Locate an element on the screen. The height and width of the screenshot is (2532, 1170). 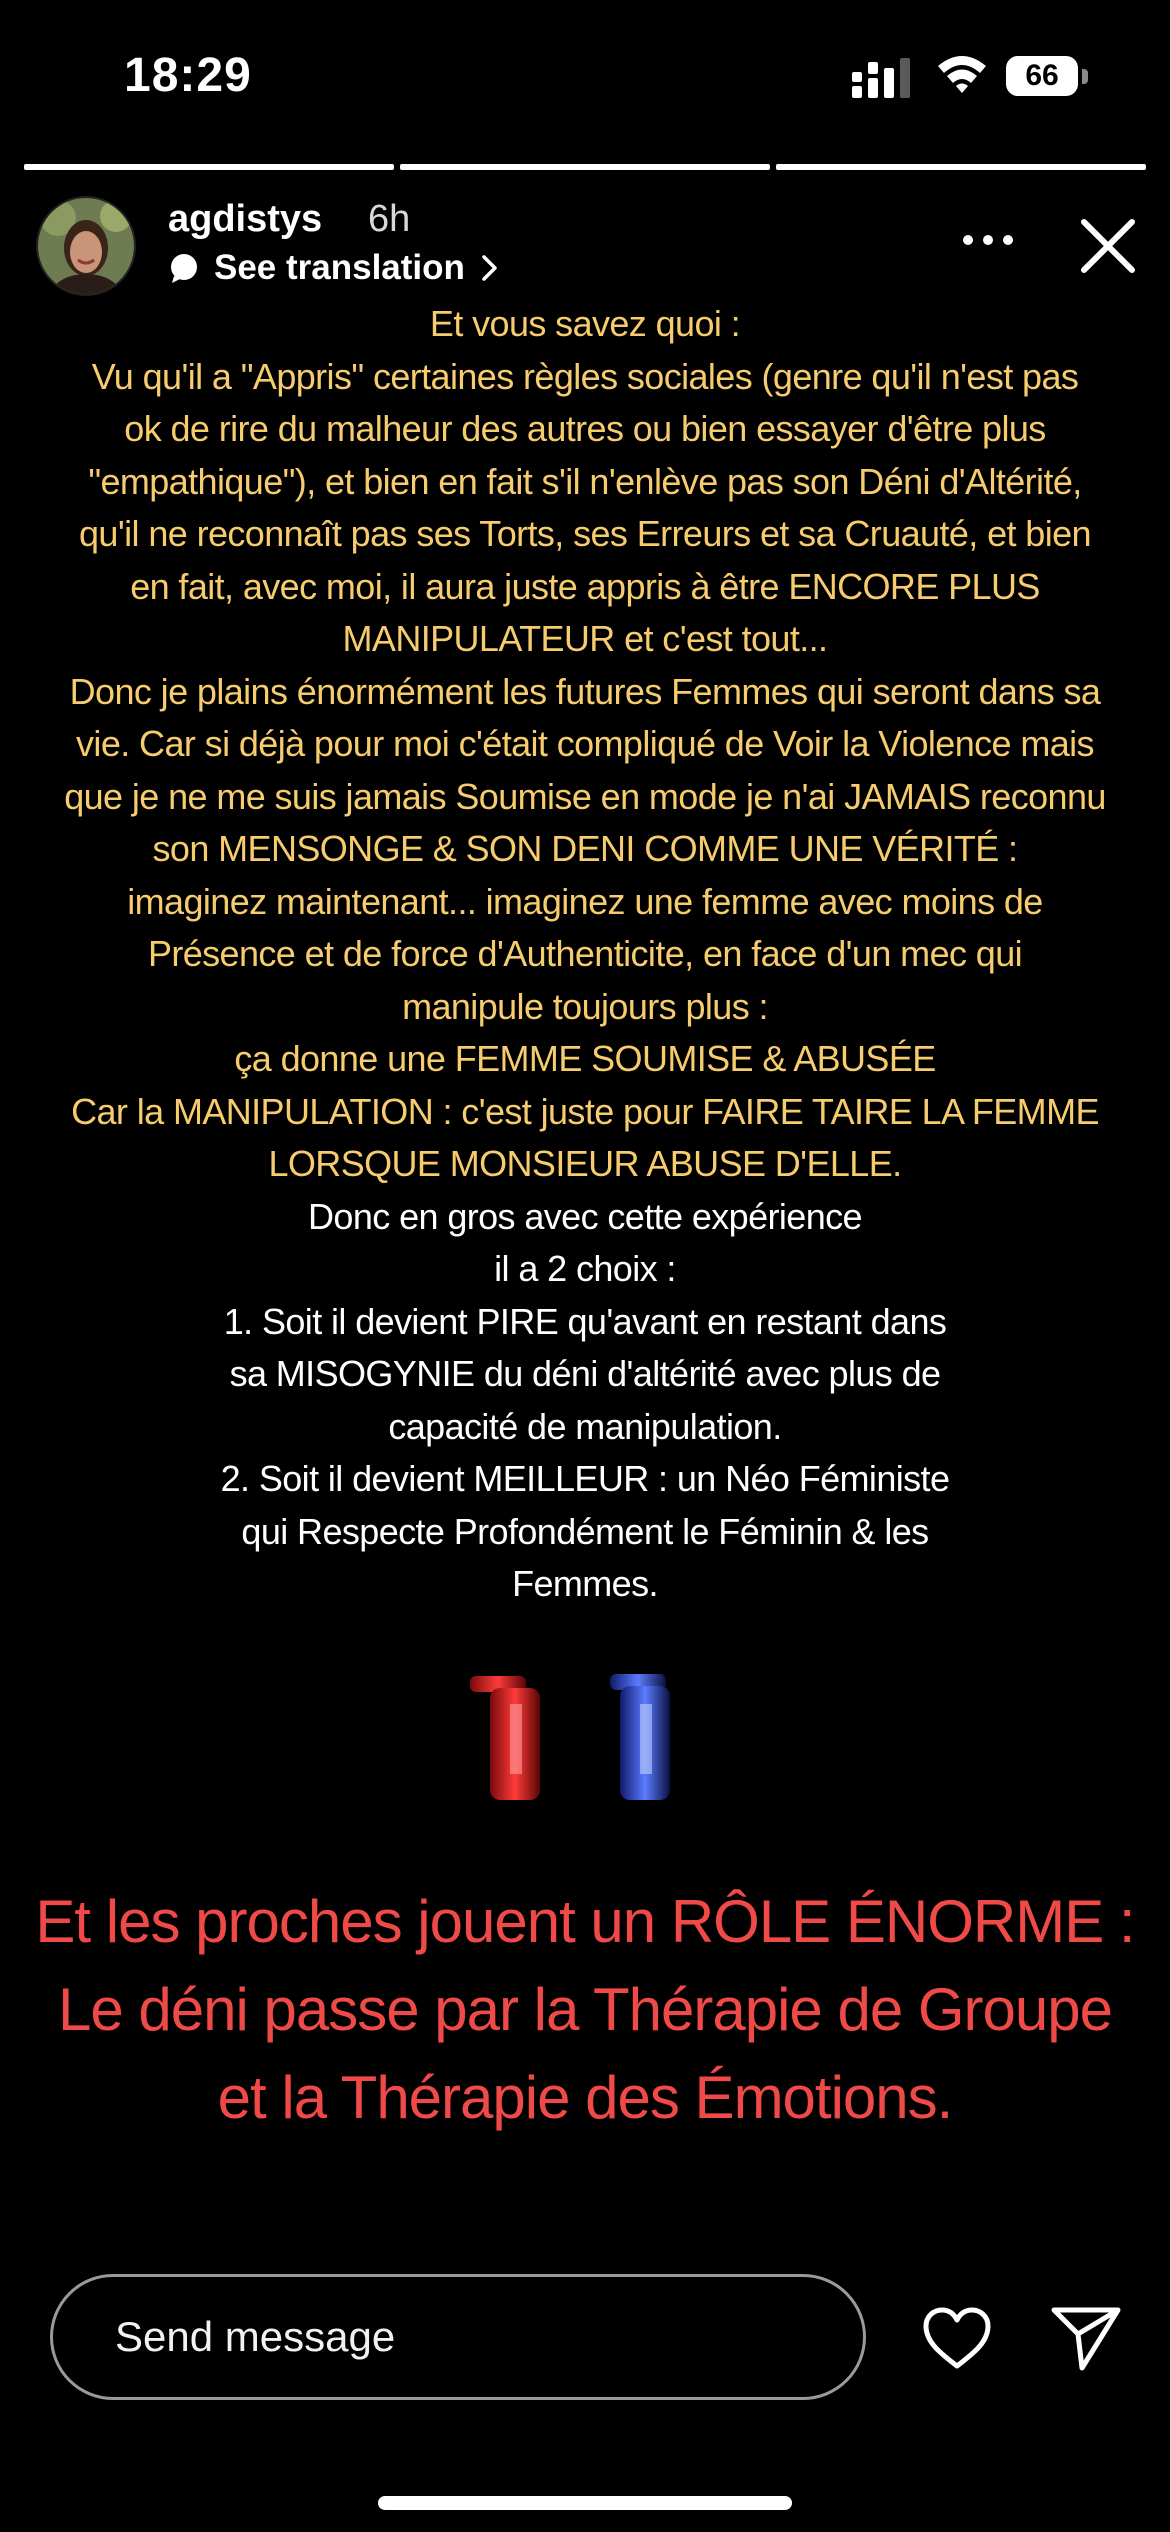
story-header: agdistys 6h See translation is located at coordinates (585, 245).